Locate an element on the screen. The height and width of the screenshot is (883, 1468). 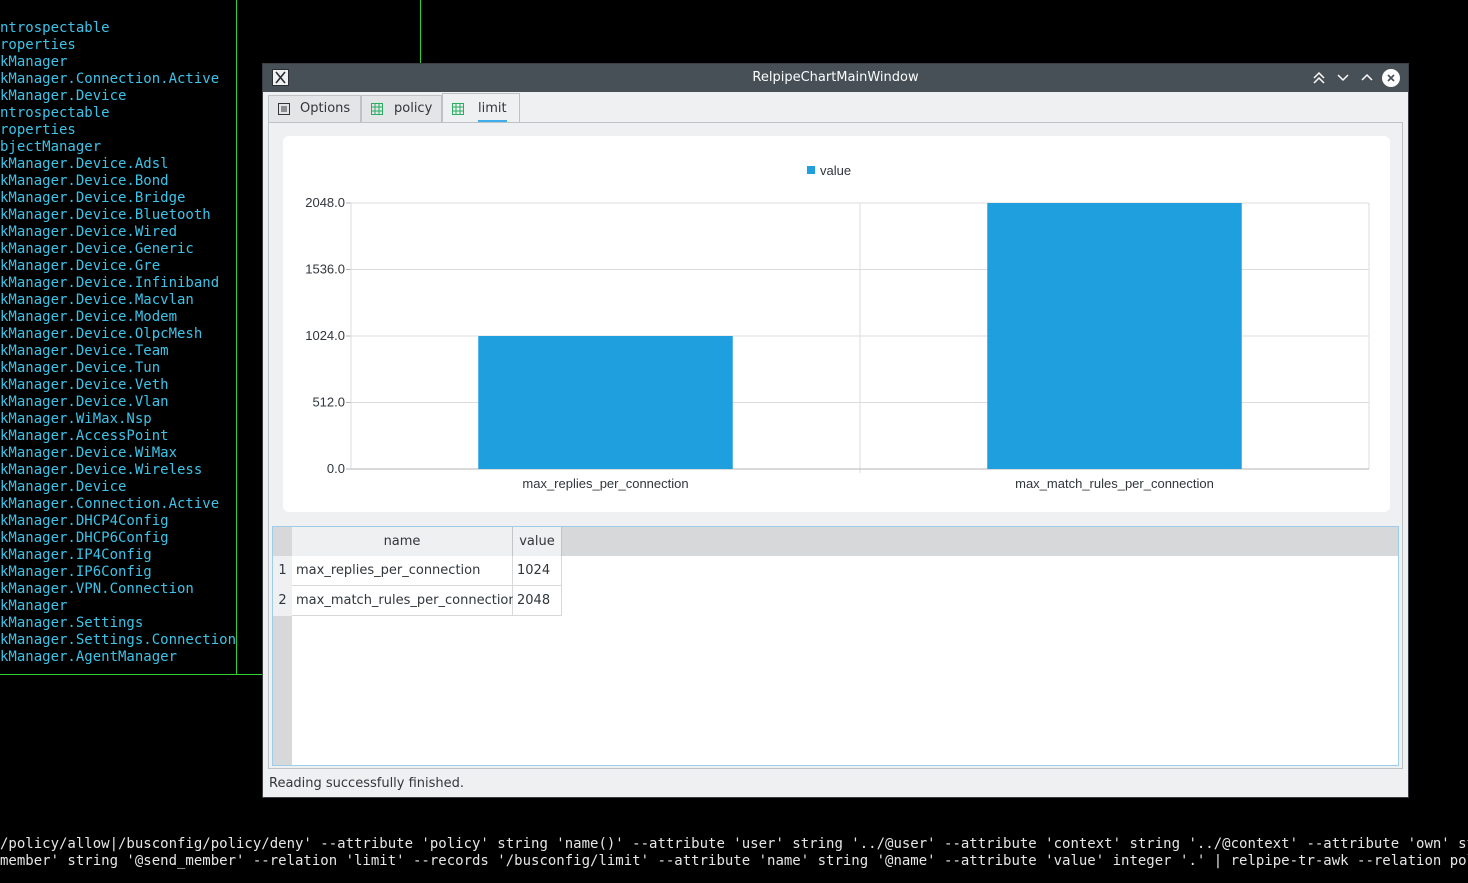
keep-above-button is located at coordinates (1319, 78).